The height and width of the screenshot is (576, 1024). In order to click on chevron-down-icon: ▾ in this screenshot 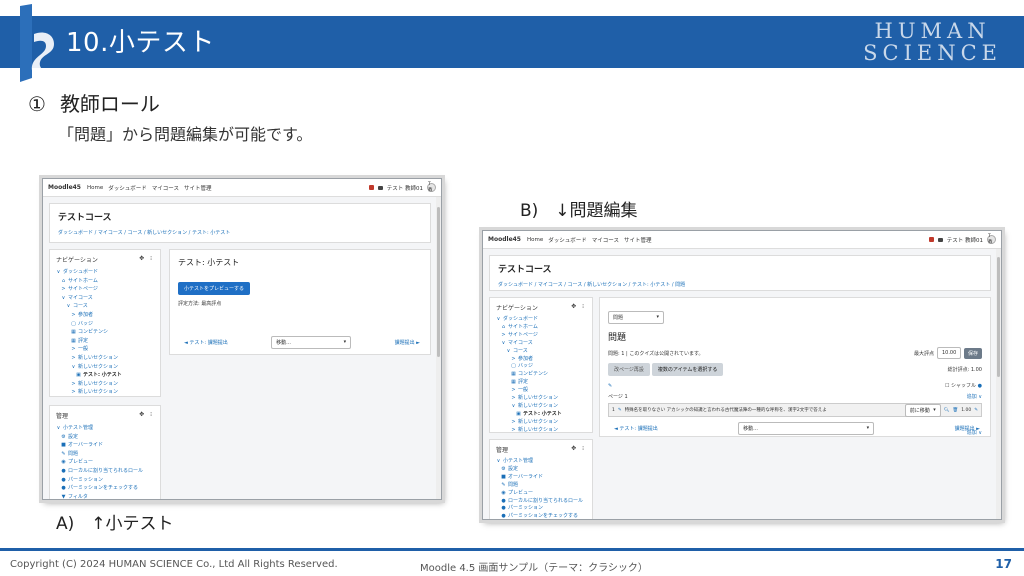, I will do `click(657, 317)`.